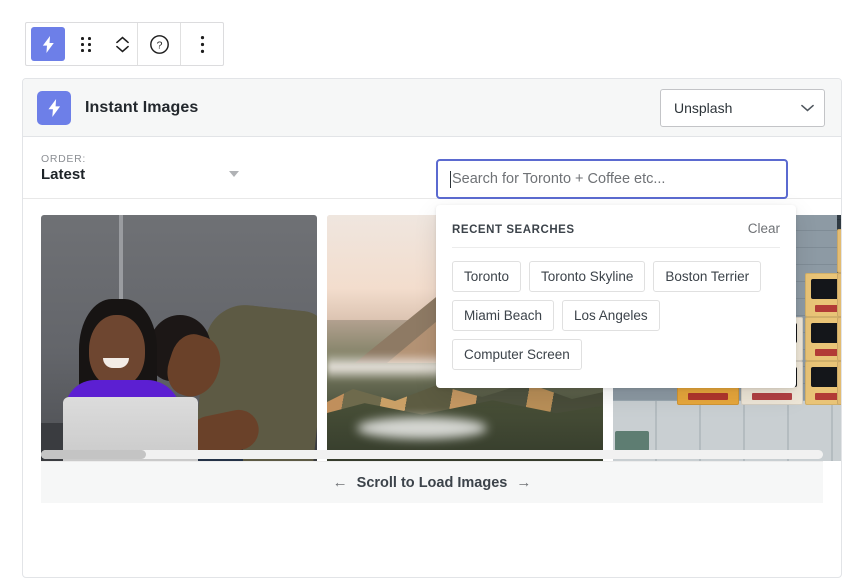 The image size is (865, 586). Describe the element at coordinates (587, 276) in the screenshot. I see `recent-search-tag: Toronto Skyline` at that location.